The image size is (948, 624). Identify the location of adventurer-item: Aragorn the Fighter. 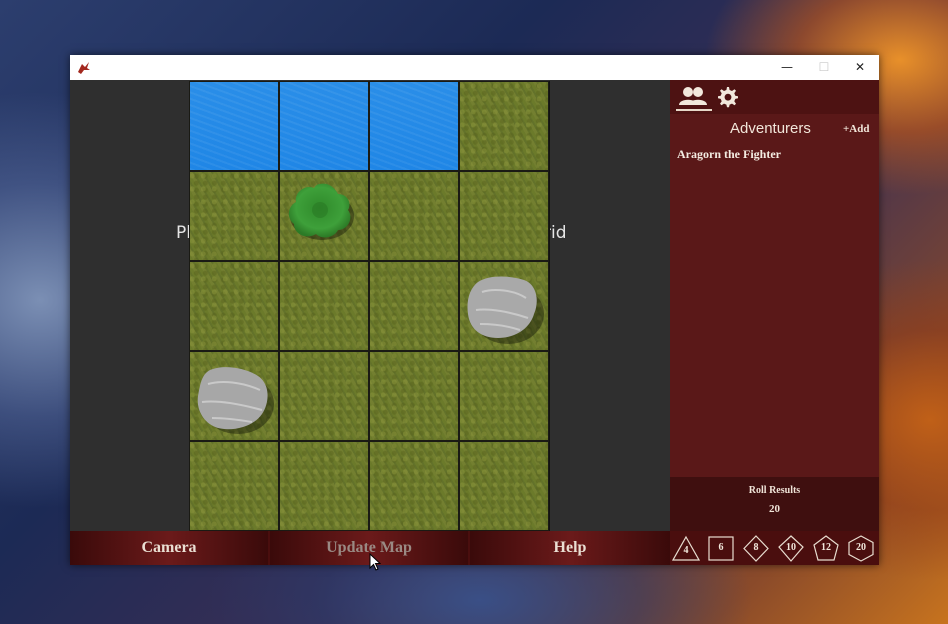
(774, 154).